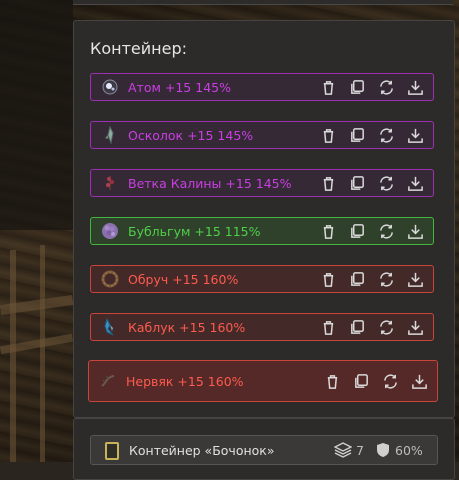 Image resolution: width=459 pixels, height=480 pixels. What do you see at coordinates (262, 279) in the screenshot?
I see `artifact-row-hoop: Обруч +15 160%` at bounding box center [262, 279].